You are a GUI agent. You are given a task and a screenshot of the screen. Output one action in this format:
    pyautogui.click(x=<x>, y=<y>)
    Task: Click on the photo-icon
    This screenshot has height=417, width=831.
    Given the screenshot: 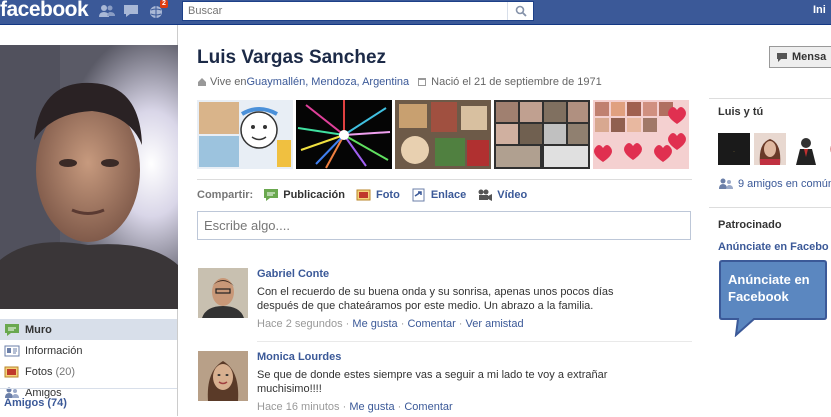 What is the action you would take?
    pyautogui.click(x=364, y=195)
    